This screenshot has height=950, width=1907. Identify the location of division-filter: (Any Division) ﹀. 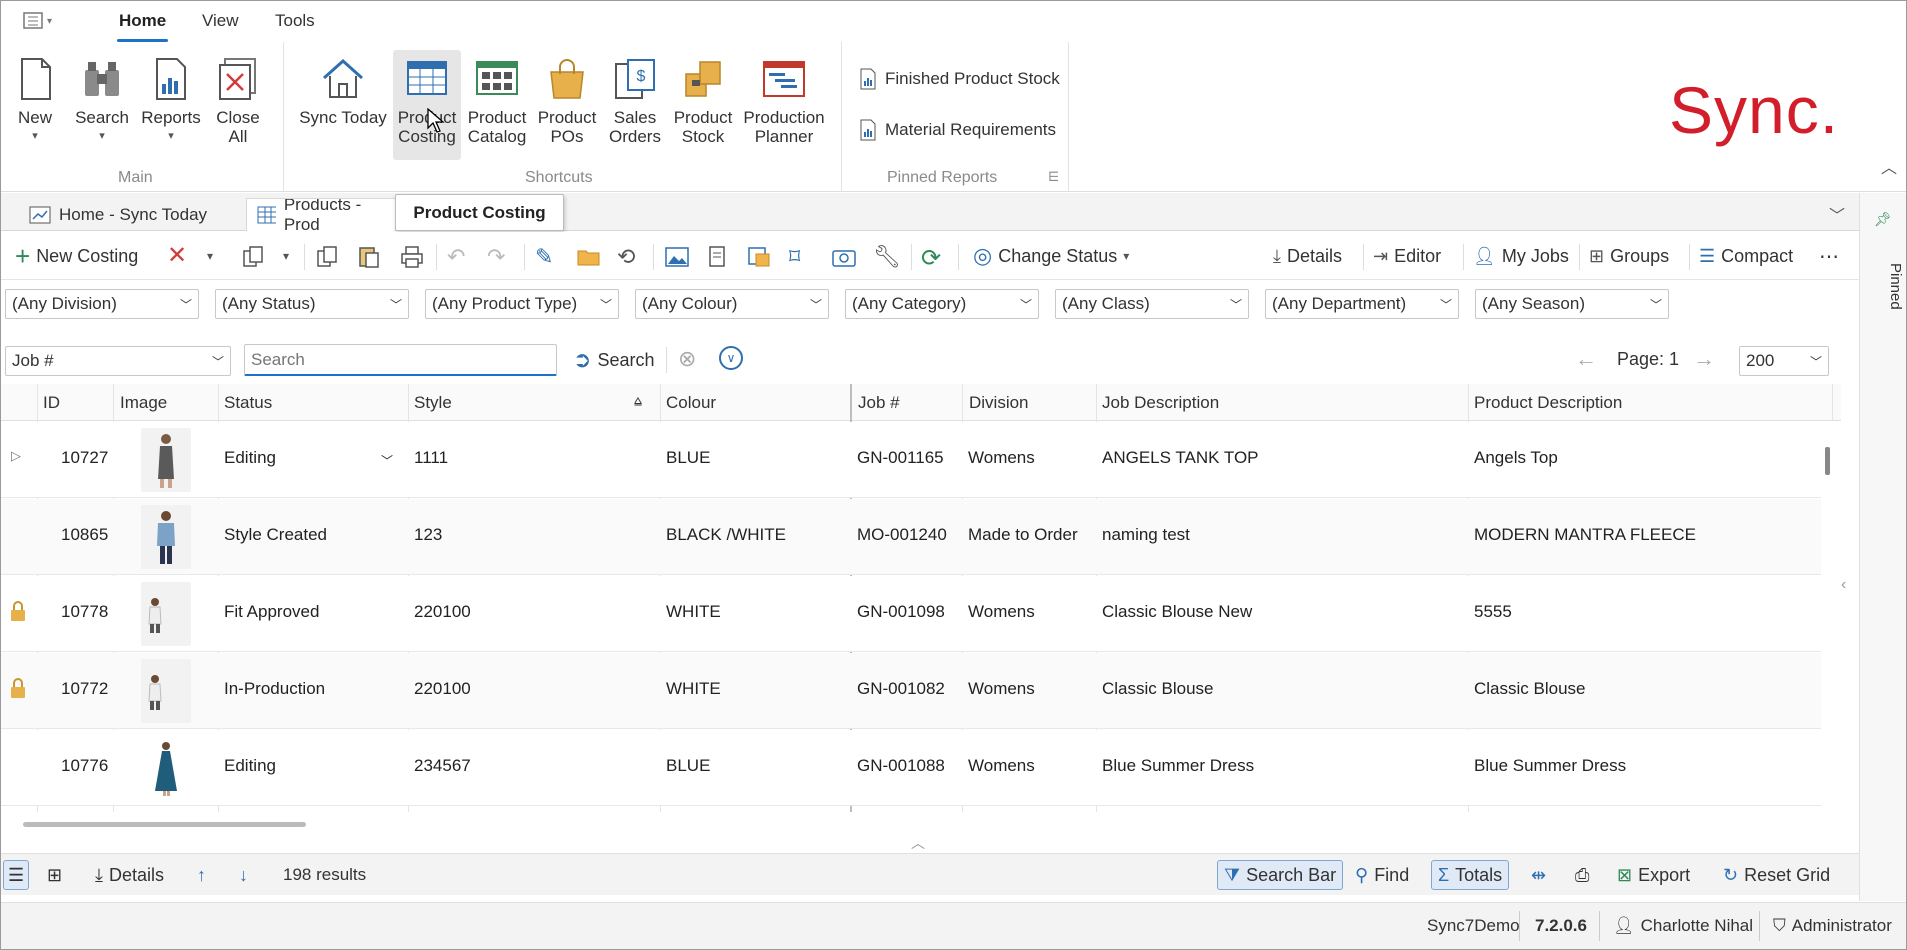
(102, 304).